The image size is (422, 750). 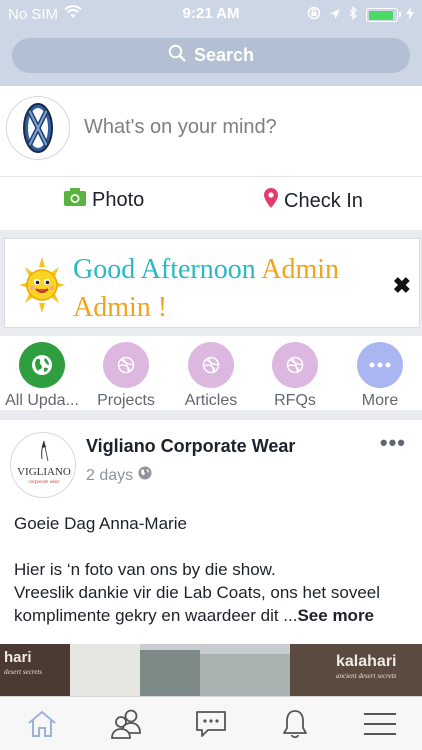 I want to click on status-bar: No SIM 9:21 AM, so click(x=211, y=14).